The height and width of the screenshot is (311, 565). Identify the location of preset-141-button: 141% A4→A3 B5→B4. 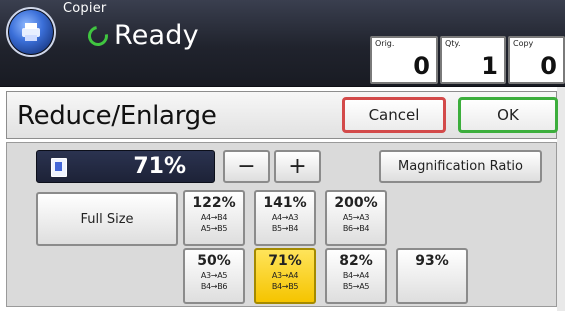
(285, 218).